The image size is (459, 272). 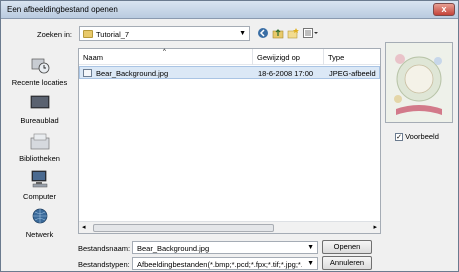 I want to click on column-header-name: Naam ^, so click(x=166, y=57).